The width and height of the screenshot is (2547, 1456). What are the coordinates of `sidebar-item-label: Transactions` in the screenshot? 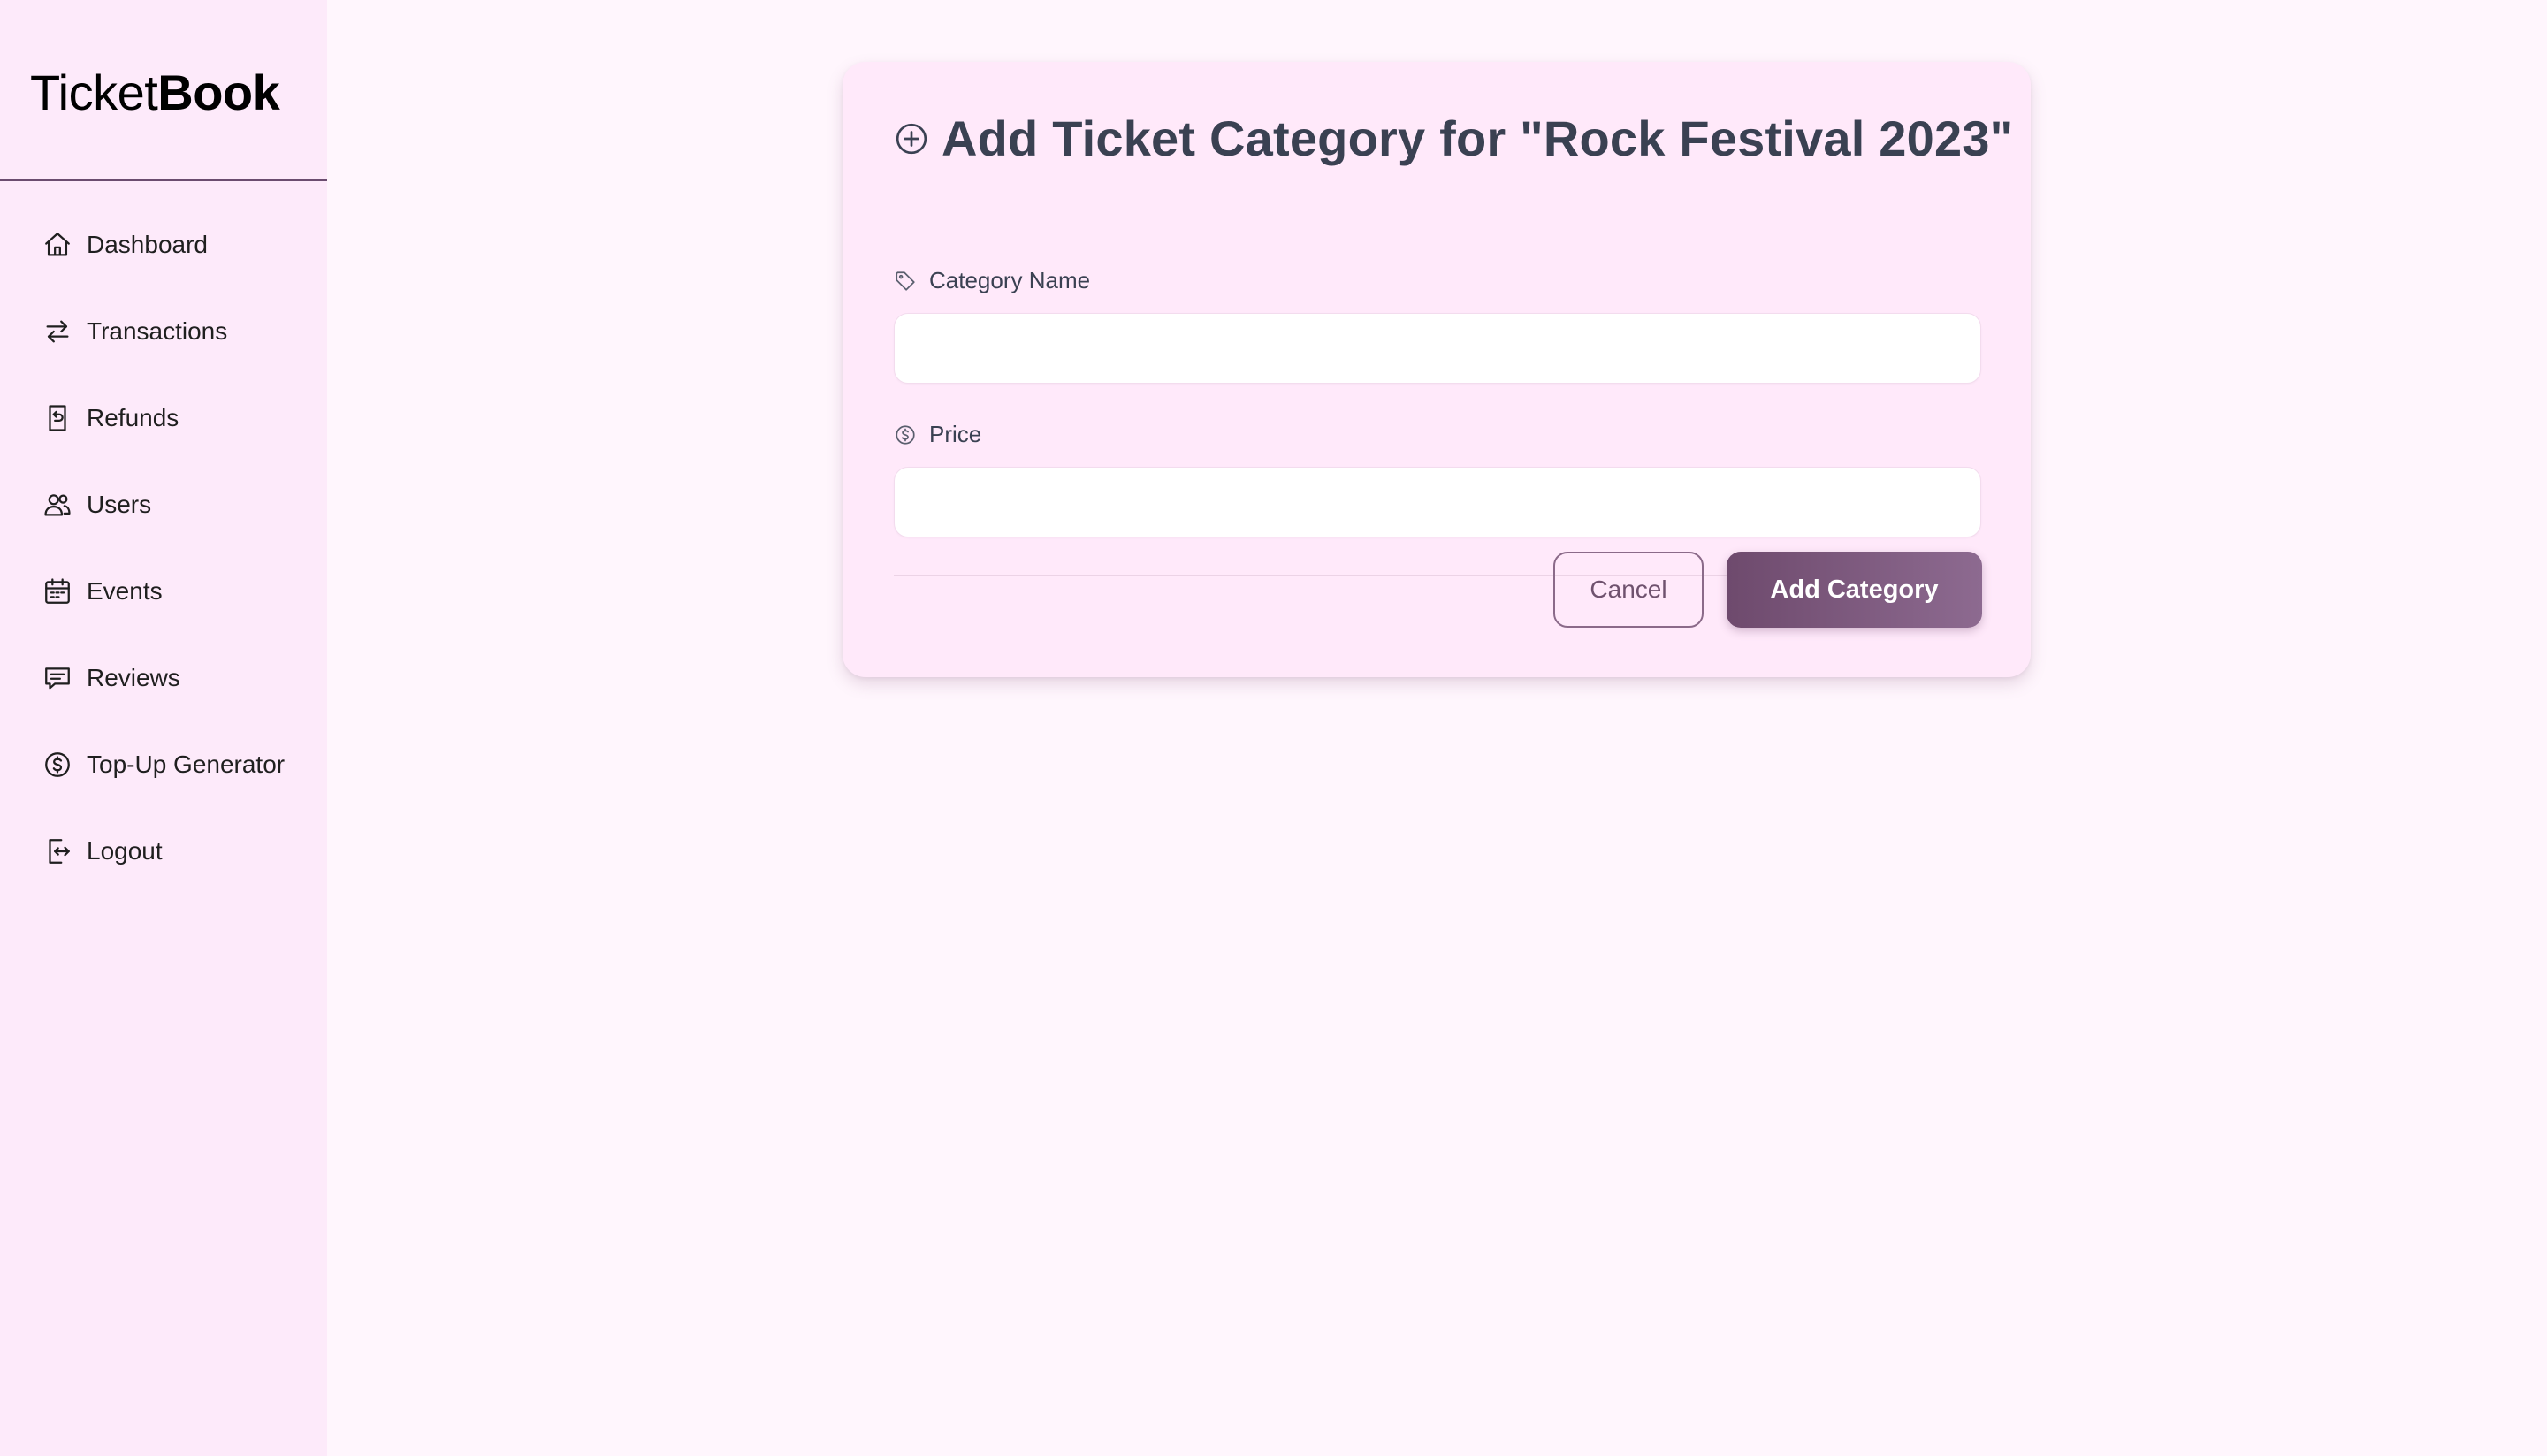 It's located at (157, 331).